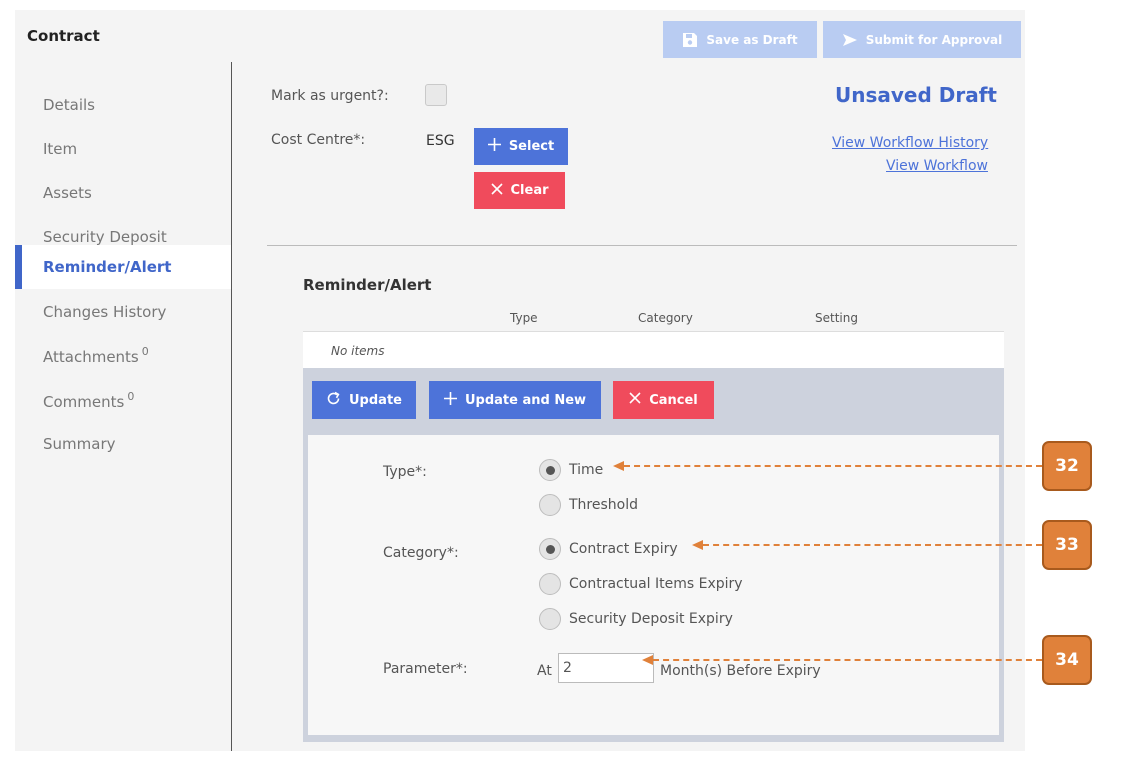 The height and width of the screenshot is (768, 1124). What do you see at coordinates (910, 143) in the screenshot?
I see `view-workflow-history-link: View Workflow History` at bounding box center [910, 143].